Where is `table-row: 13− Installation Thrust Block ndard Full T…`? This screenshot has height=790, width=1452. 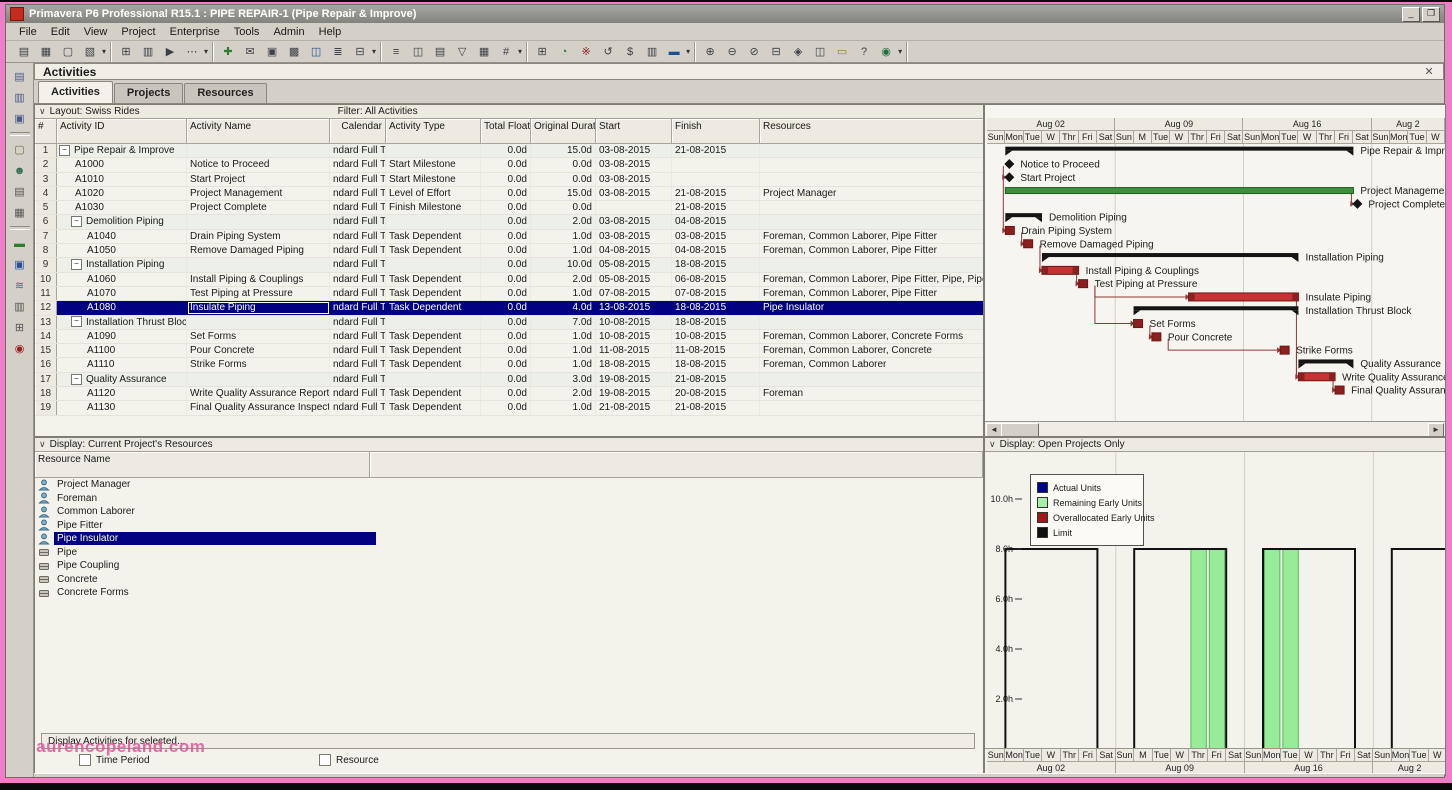
table-row: 13− Installation Thrust Block ndard Full T… is located at coordinates (509, 322).